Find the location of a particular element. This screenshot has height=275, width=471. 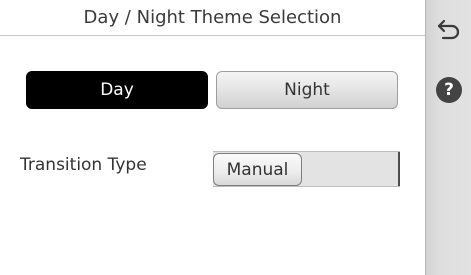

help-button: ? is located at coordinates (449, 90).